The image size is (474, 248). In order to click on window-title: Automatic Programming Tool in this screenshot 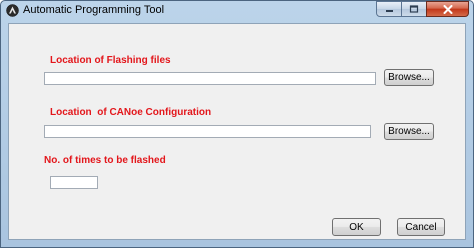, I will do `click(94, 10)`.